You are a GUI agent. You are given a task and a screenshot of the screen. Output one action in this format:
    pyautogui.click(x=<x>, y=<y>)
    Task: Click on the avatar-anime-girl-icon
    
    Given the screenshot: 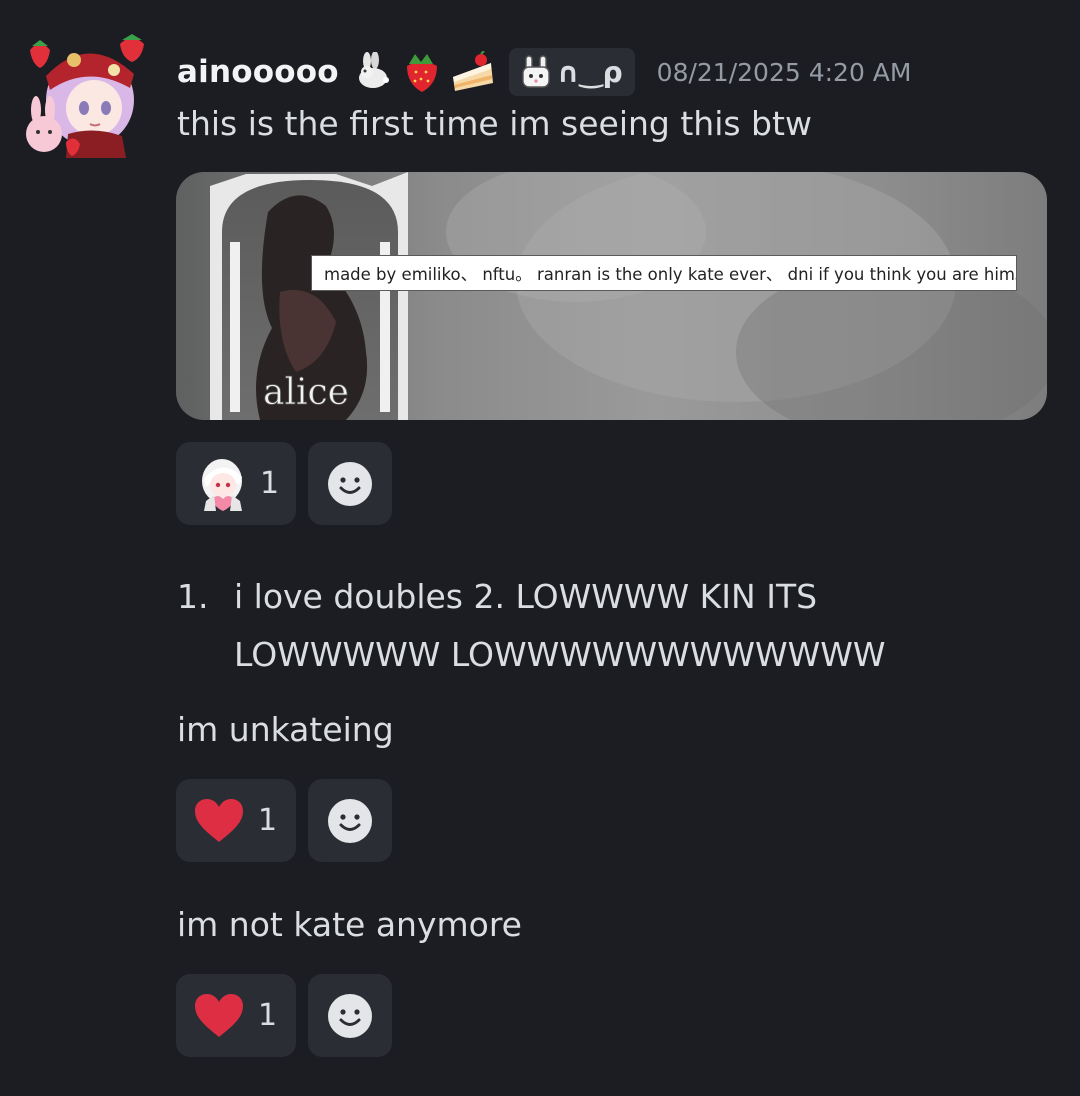 What is the action you would take?
    pyautogui.click(x=85, y=96)
    